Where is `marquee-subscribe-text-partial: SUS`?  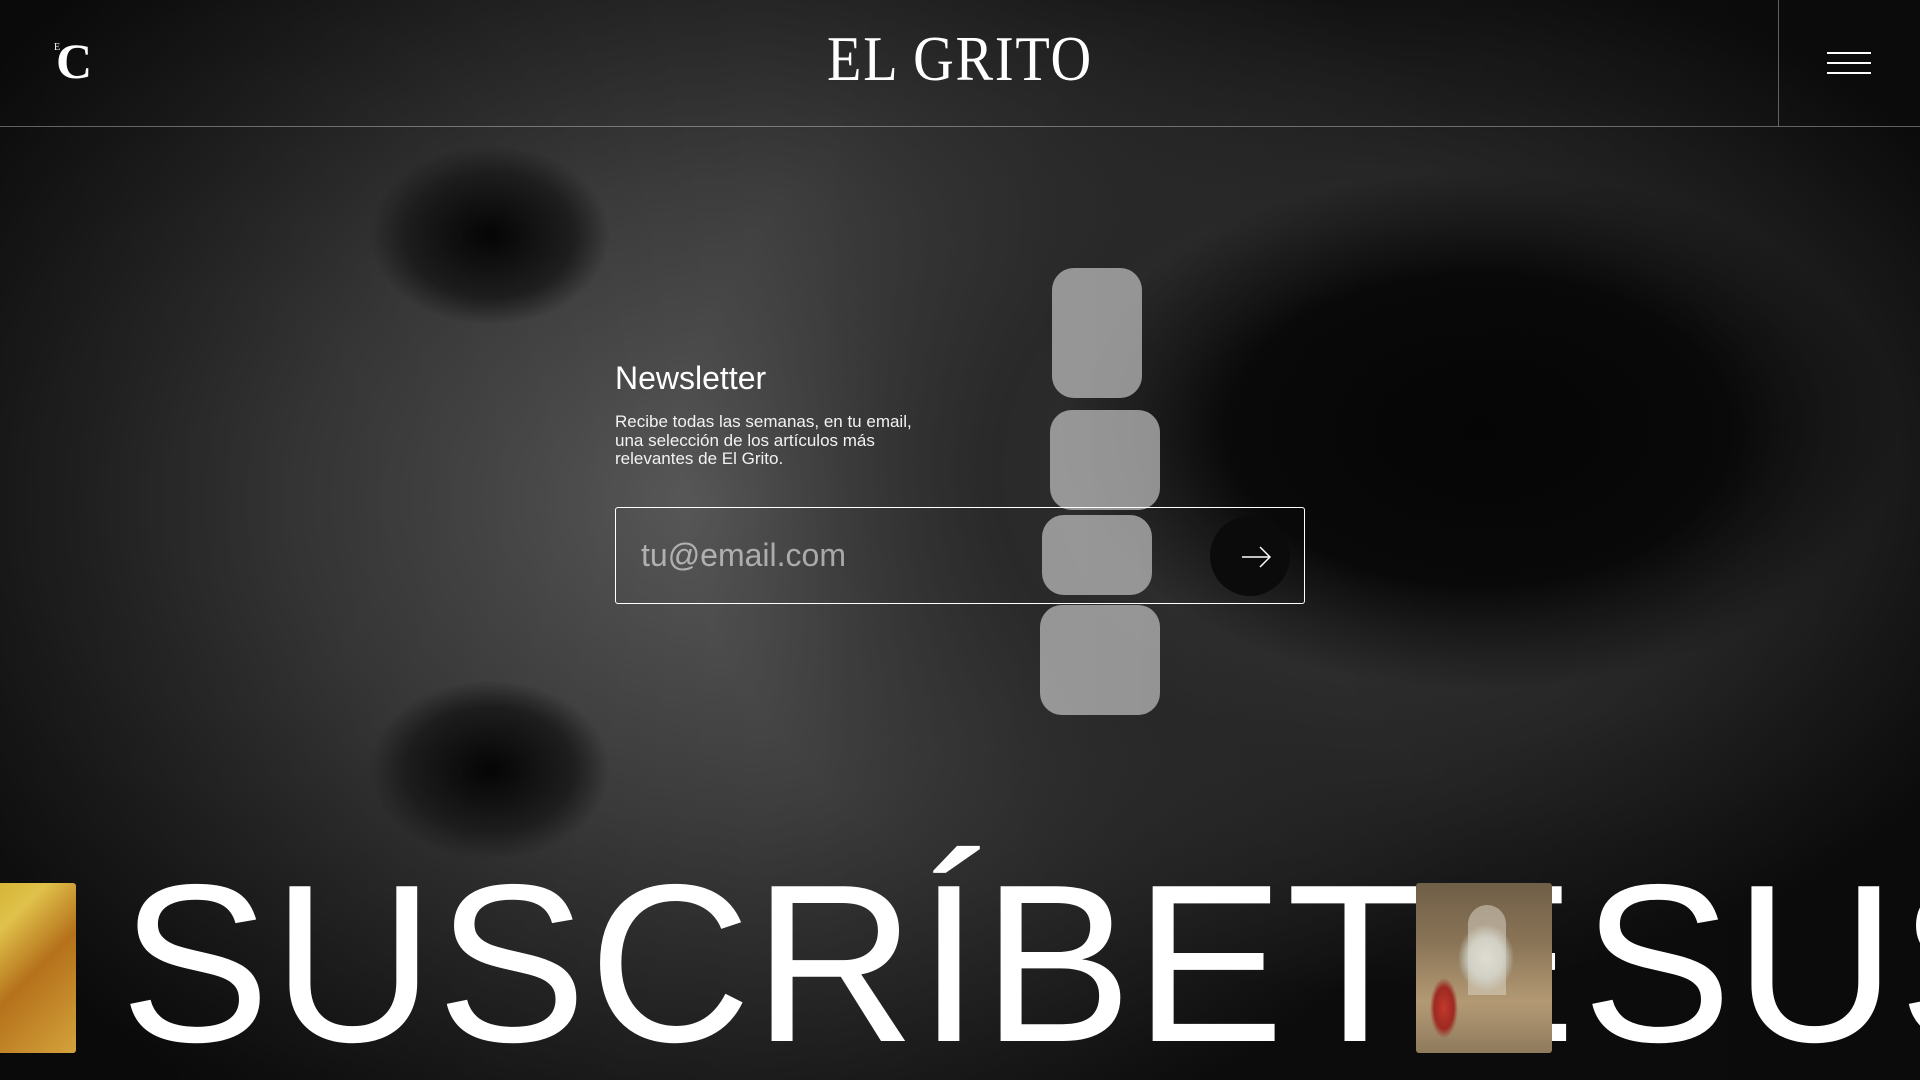
marquee-subscribe-text-partial: SUS is located at coordinates (1751, 959).